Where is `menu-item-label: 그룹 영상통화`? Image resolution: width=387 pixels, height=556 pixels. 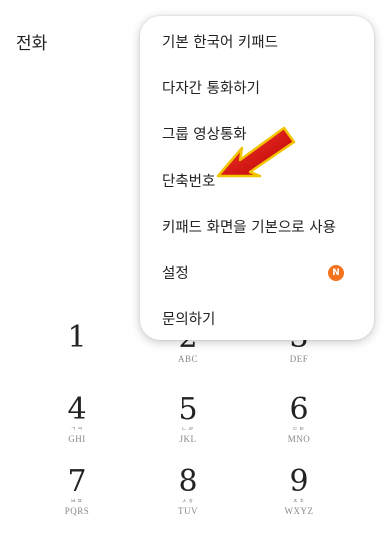 menu-item-label: 그룹 영상통화 is located at coordinates (204, 135).